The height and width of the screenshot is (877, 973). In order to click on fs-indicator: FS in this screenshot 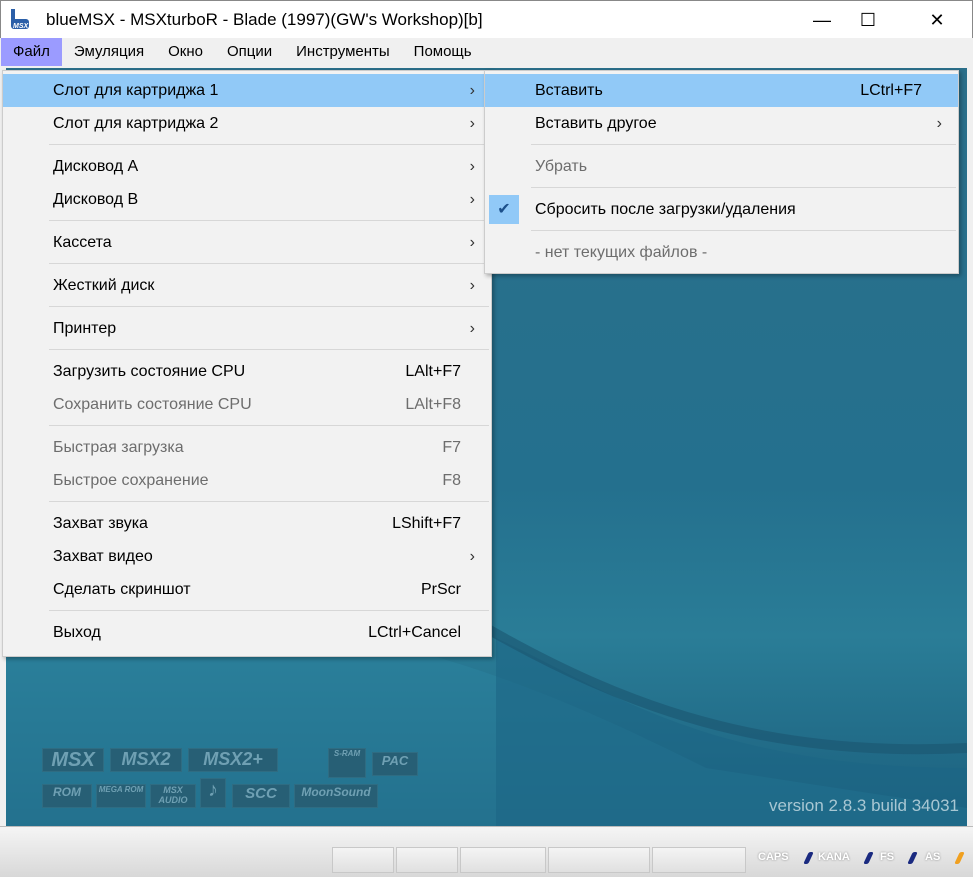, I will do `click(887, 857)`.